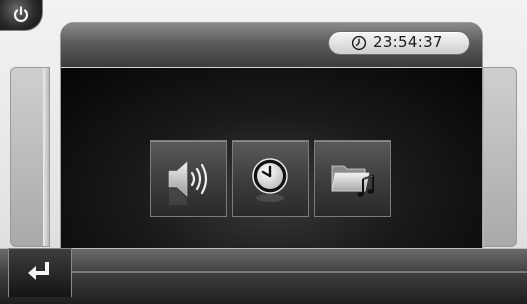 This screenshot has width=527, height=304. Describe the element at coordinates (408, 42) in the screenshot. I see `clock-time: 23:54:37` at that location.